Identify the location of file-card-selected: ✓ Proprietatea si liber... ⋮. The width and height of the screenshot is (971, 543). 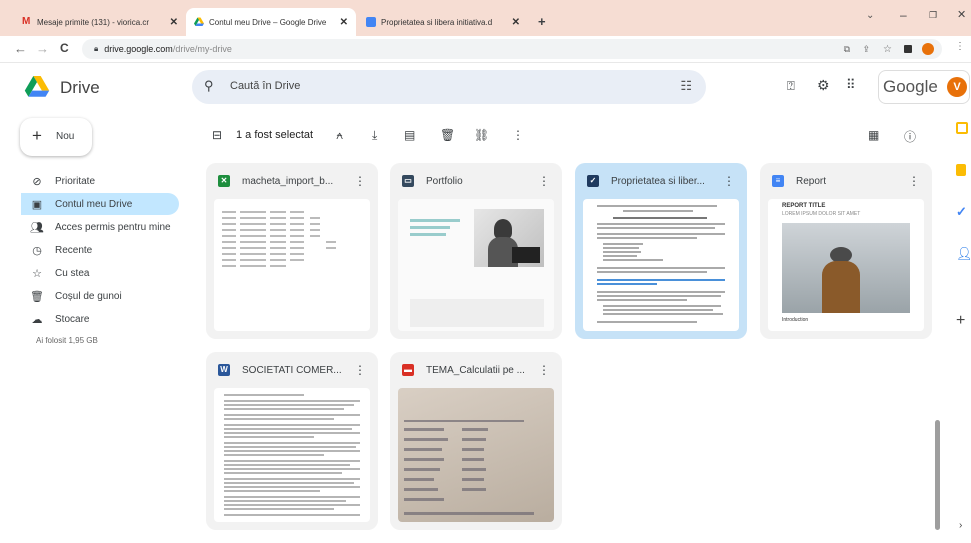
(661, 251).